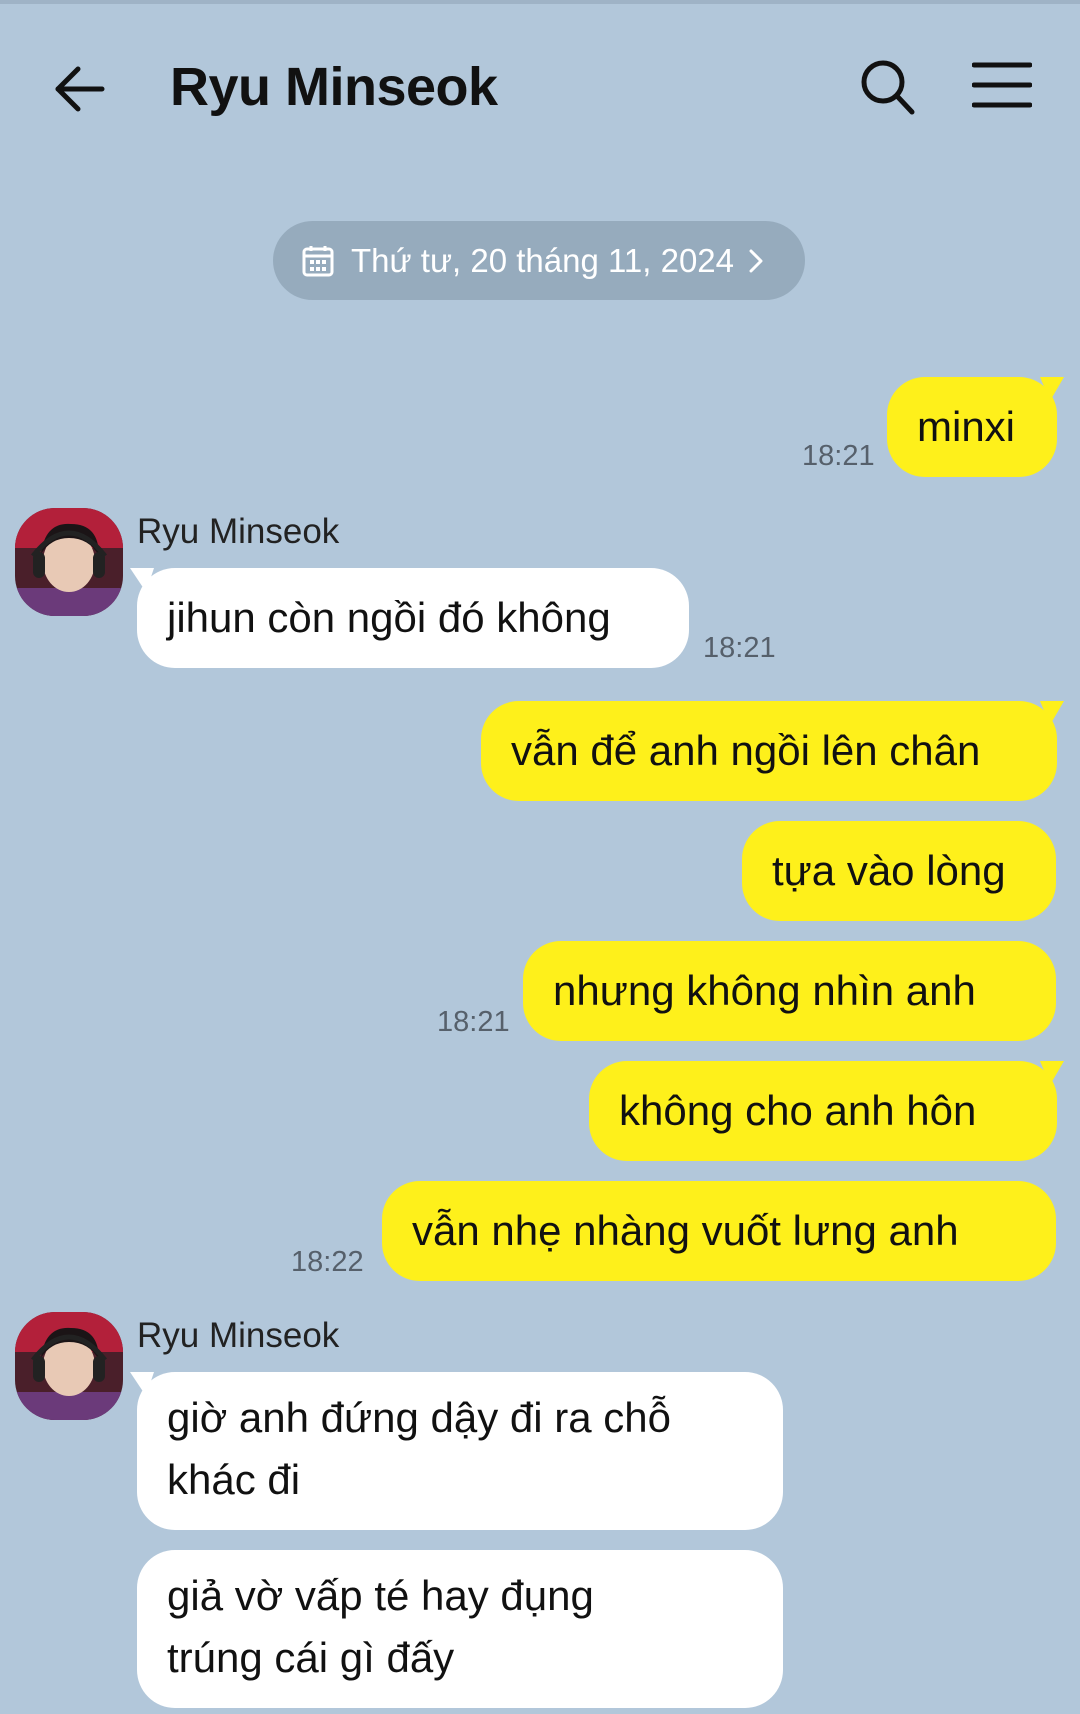 The width and height of the screenshot is (1080, 1714). What do you see at coordinates (311, 1657) in the screenshot?
I see `message-text-line: trúng cái gì đấy` at bounding box center [311, 1657].